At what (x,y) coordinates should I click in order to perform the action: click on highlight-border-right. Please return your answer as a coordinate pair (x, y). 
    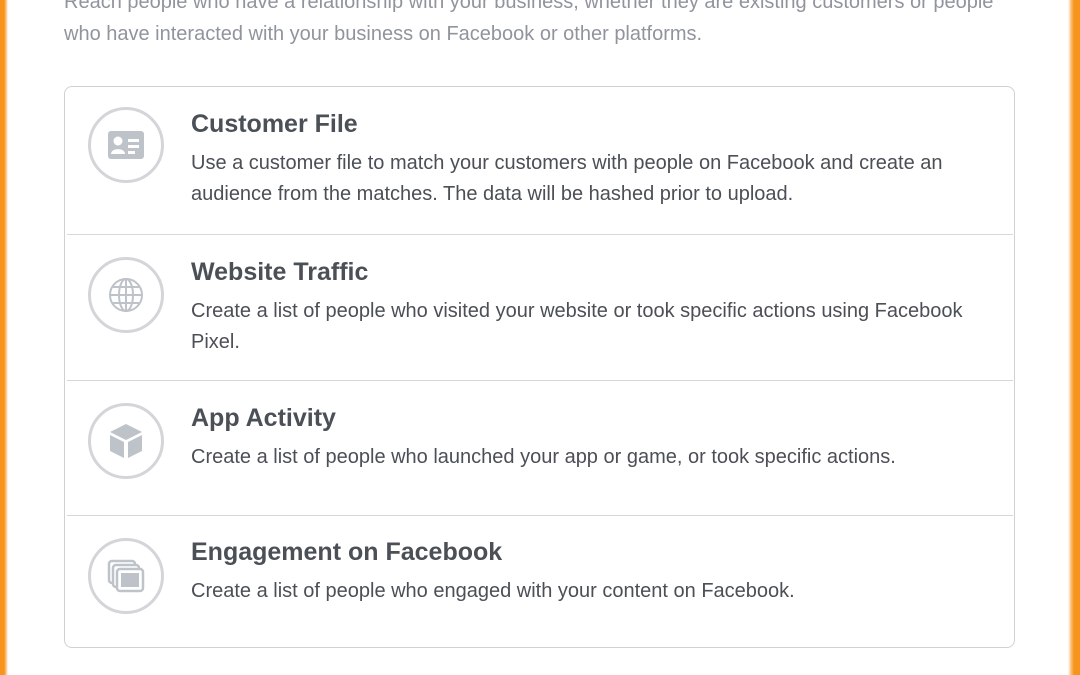
    Looking at the image, I should click on (1074, 337).